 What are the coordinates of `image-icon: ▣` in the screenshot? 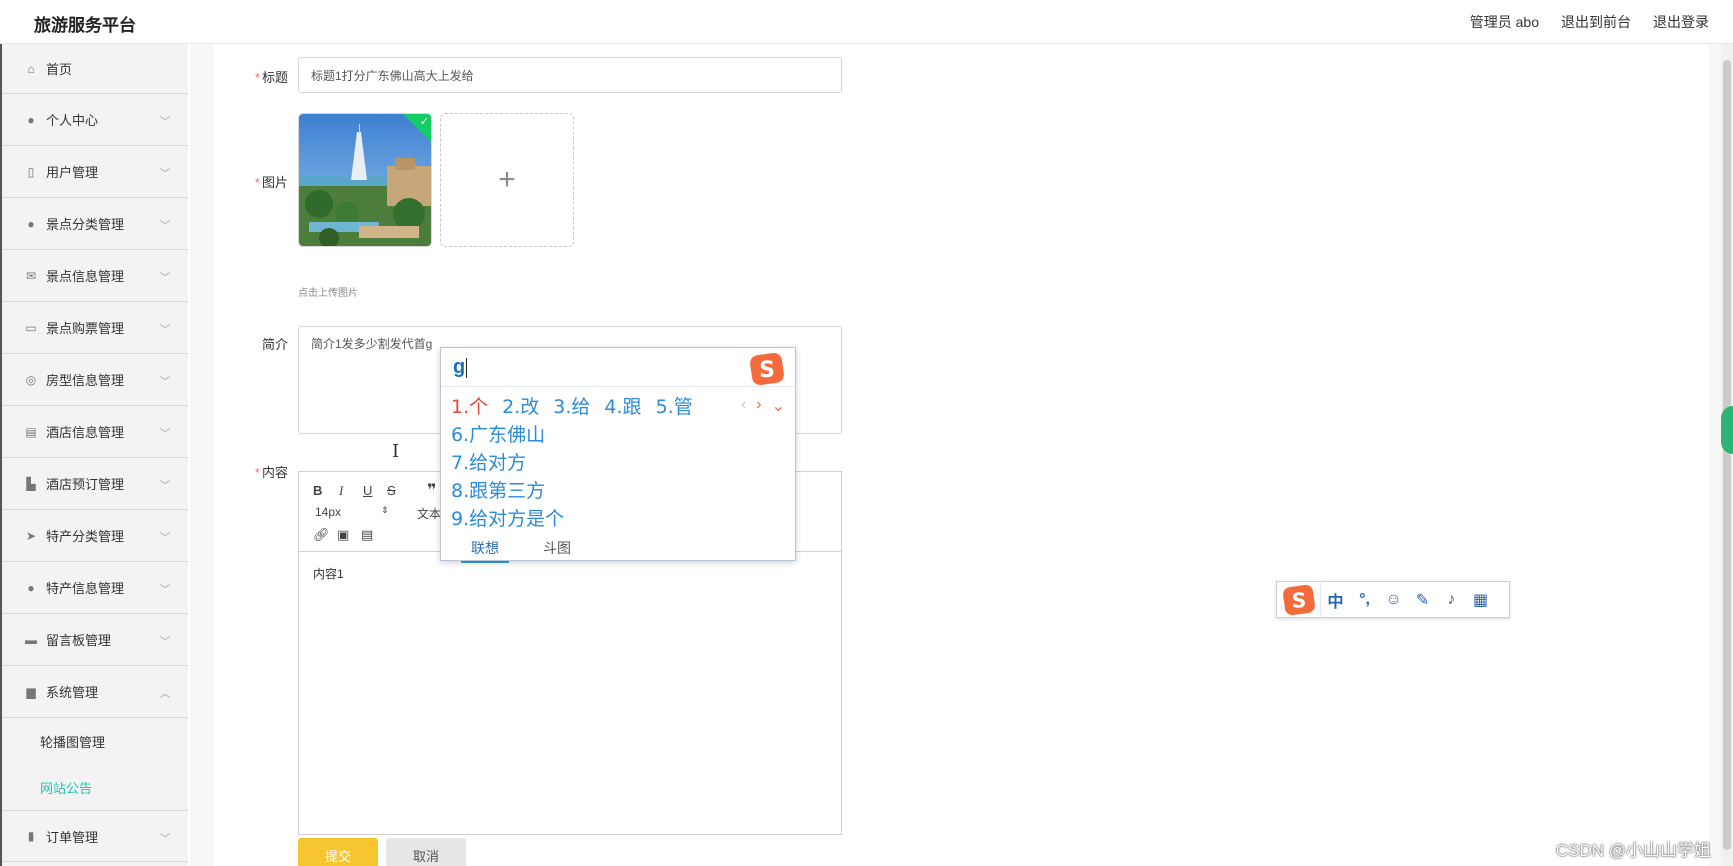 It's located at (343, 535).